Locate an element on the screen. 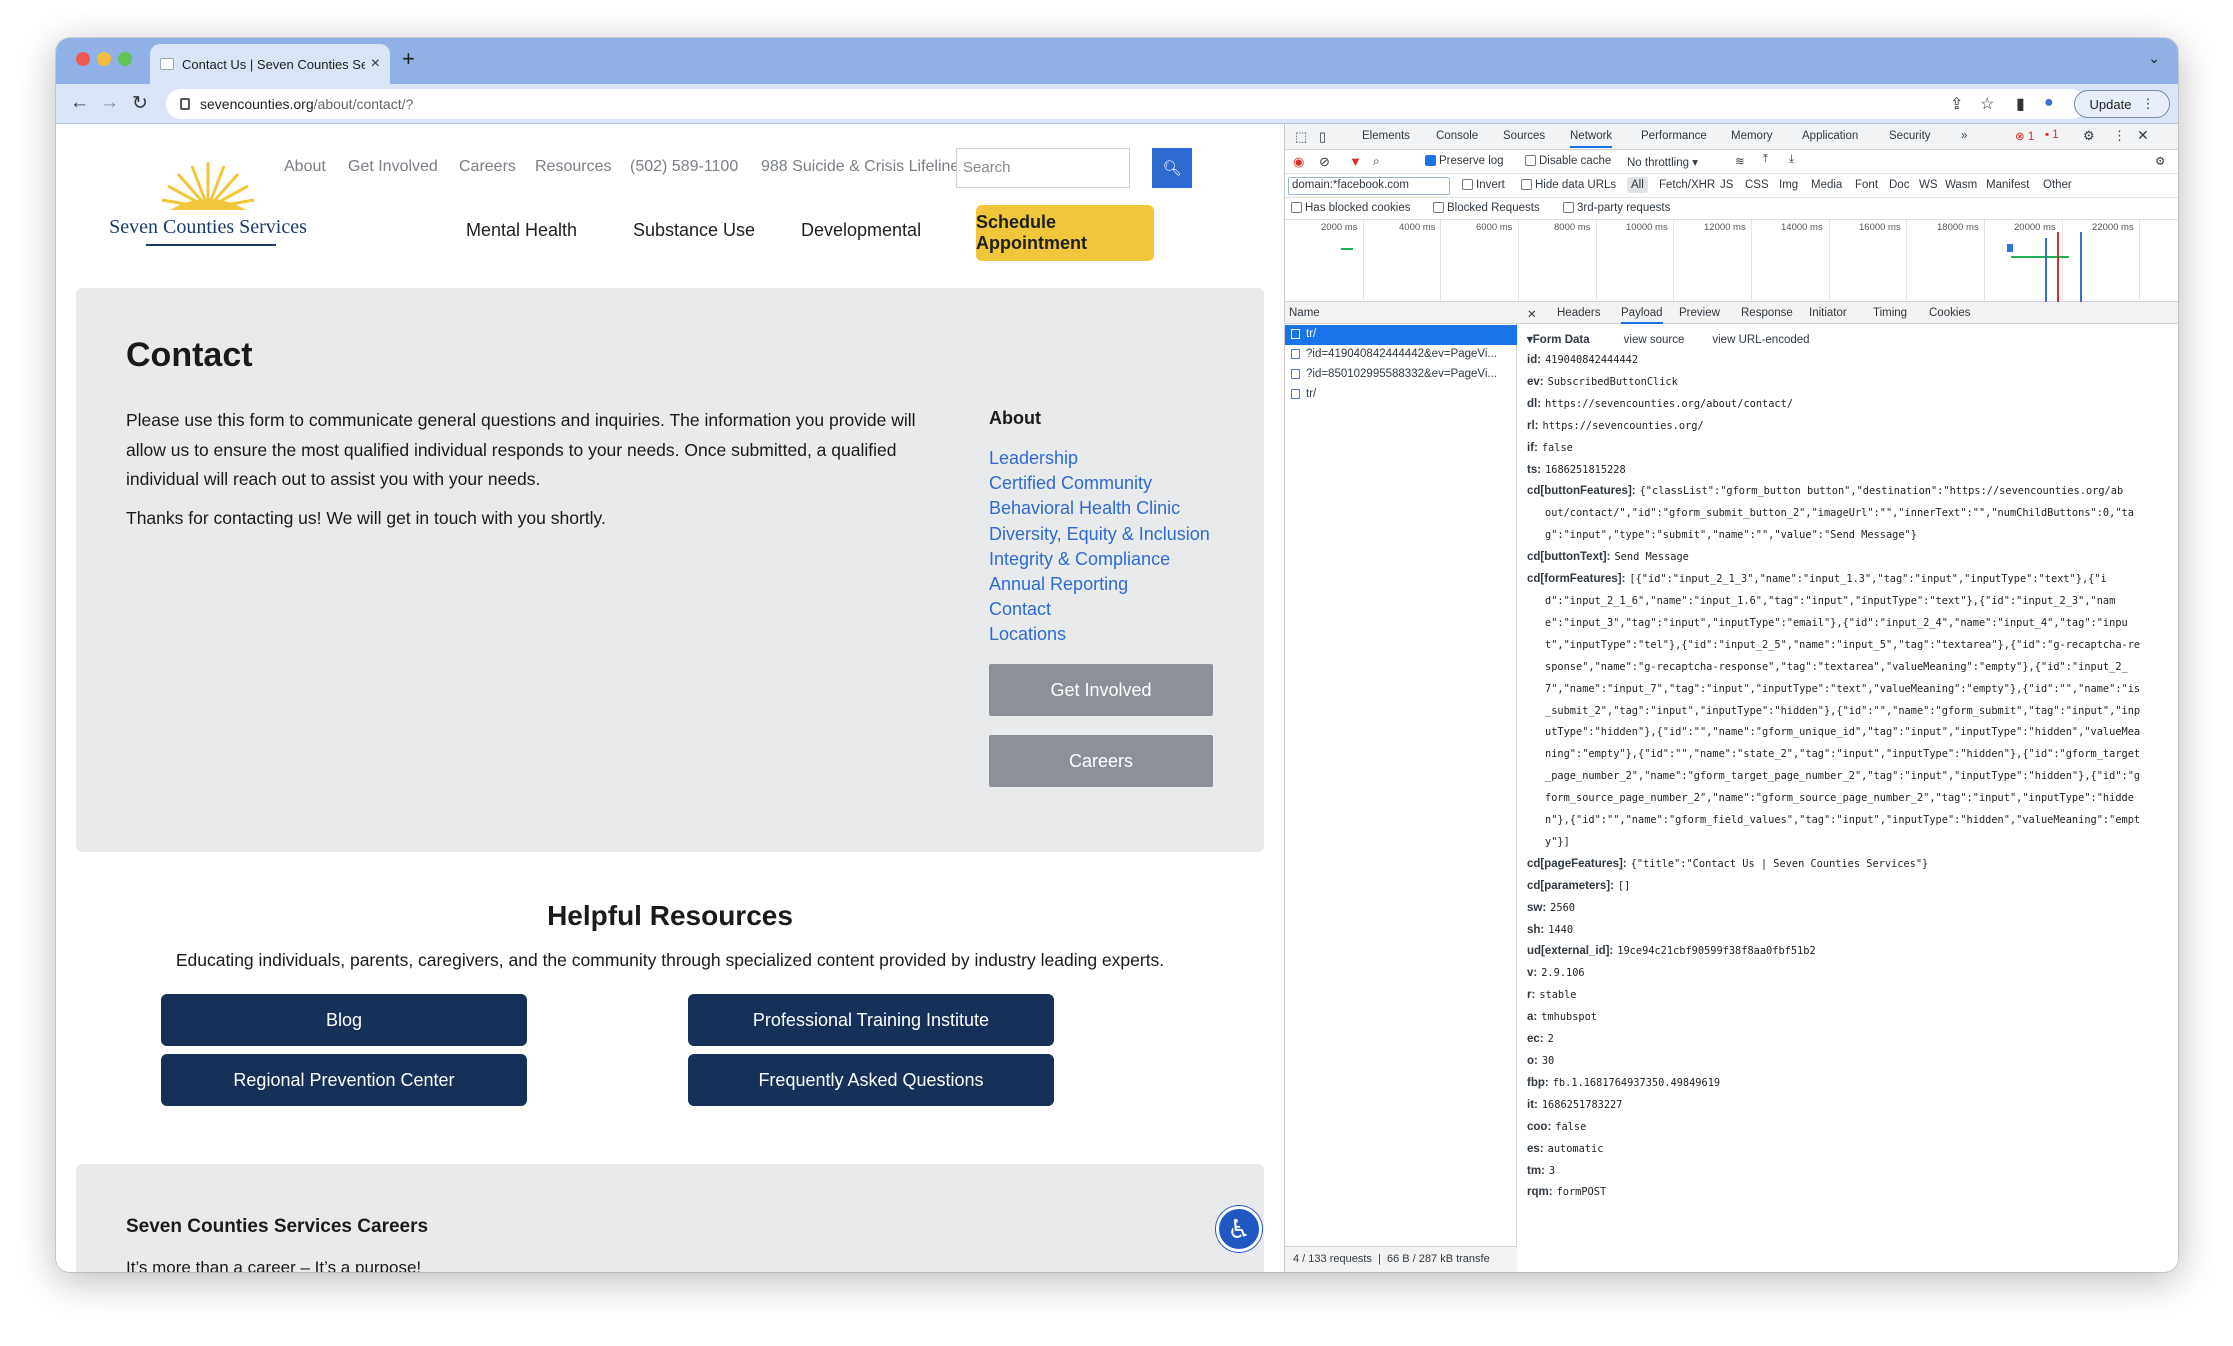 This screenshot has height=1346, width=2233. name-column-header: Name is located at coordinates (1401, 313).